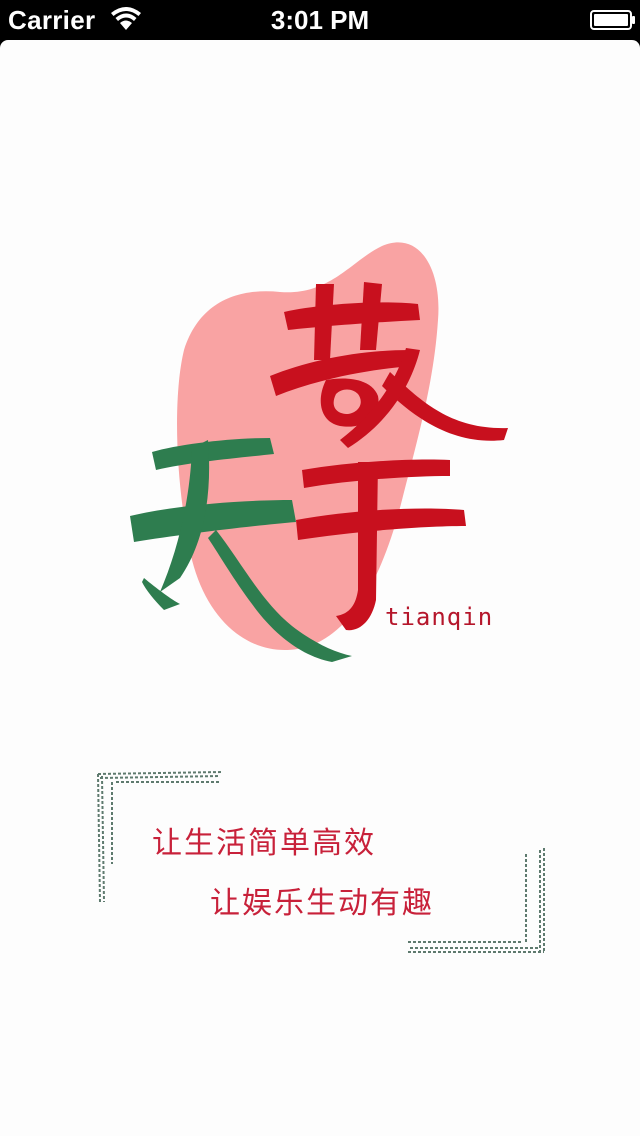  What do you see at coordinates (612, 20) in the screenshot?
I see `battery-icon` at bounding box center [612, 20].